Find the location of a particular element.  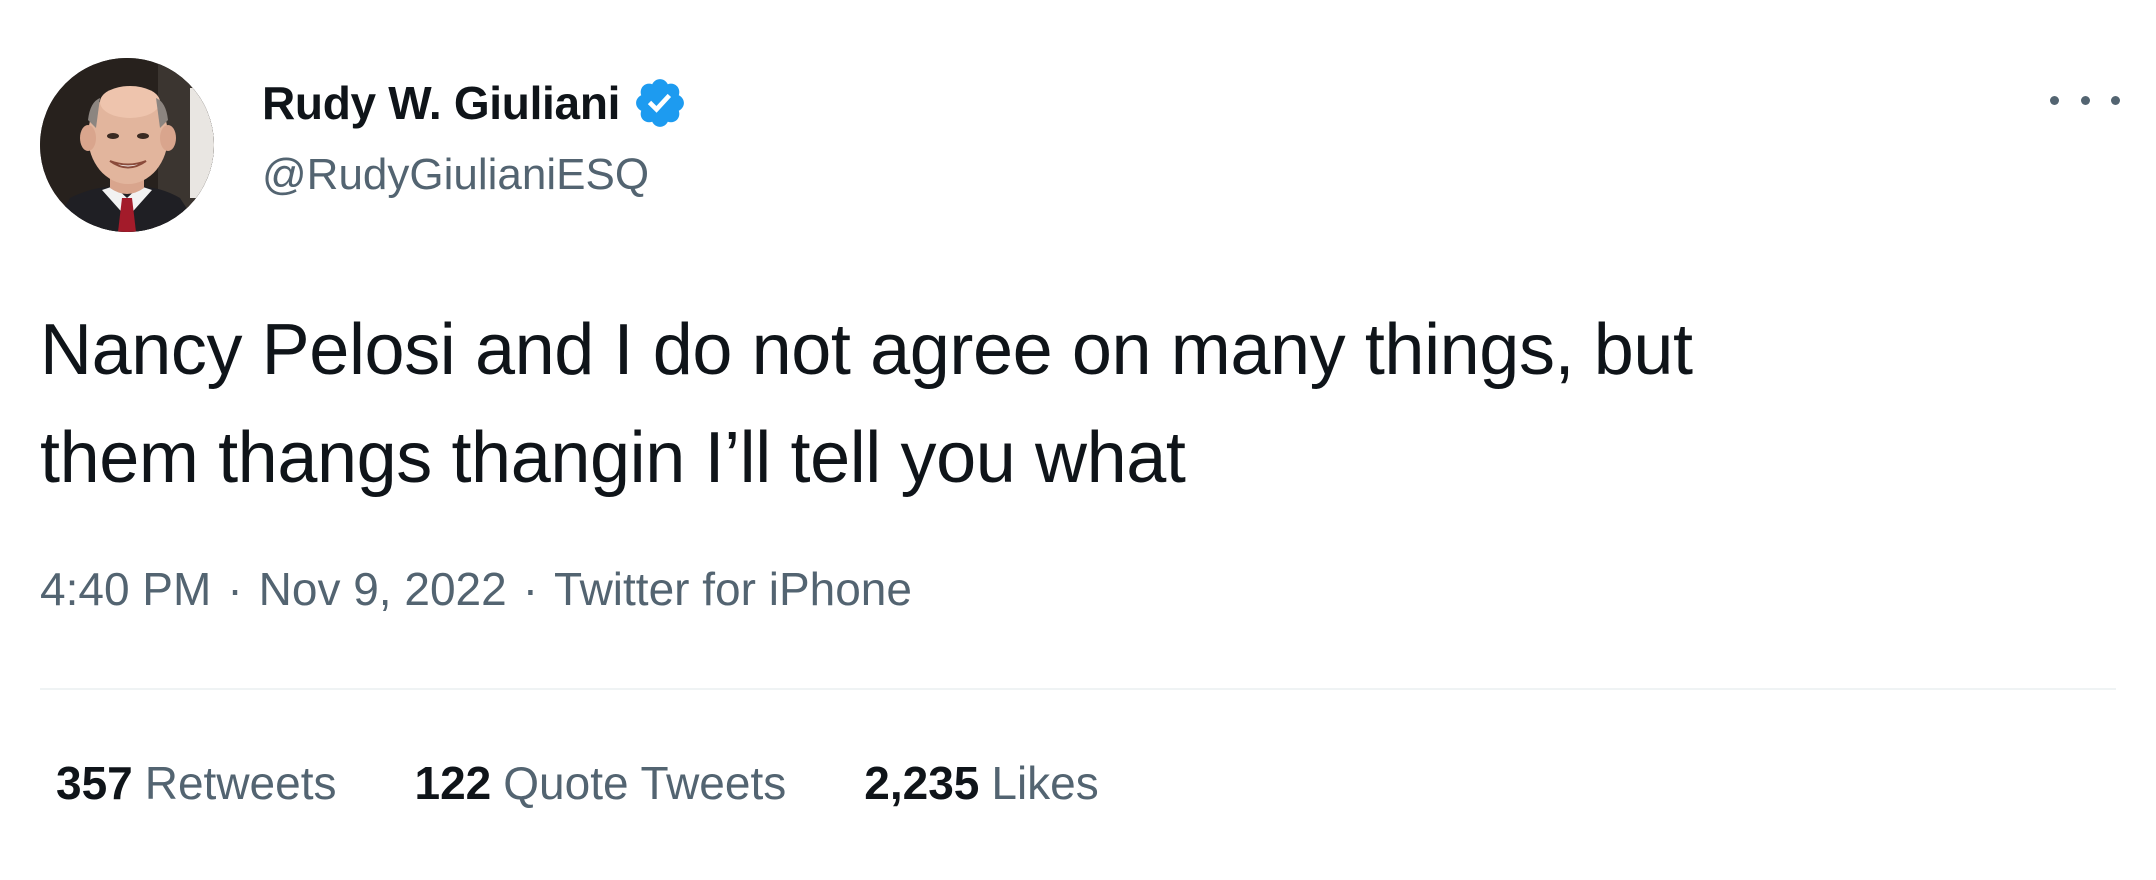

divider is located at coordinates (1078, 689).